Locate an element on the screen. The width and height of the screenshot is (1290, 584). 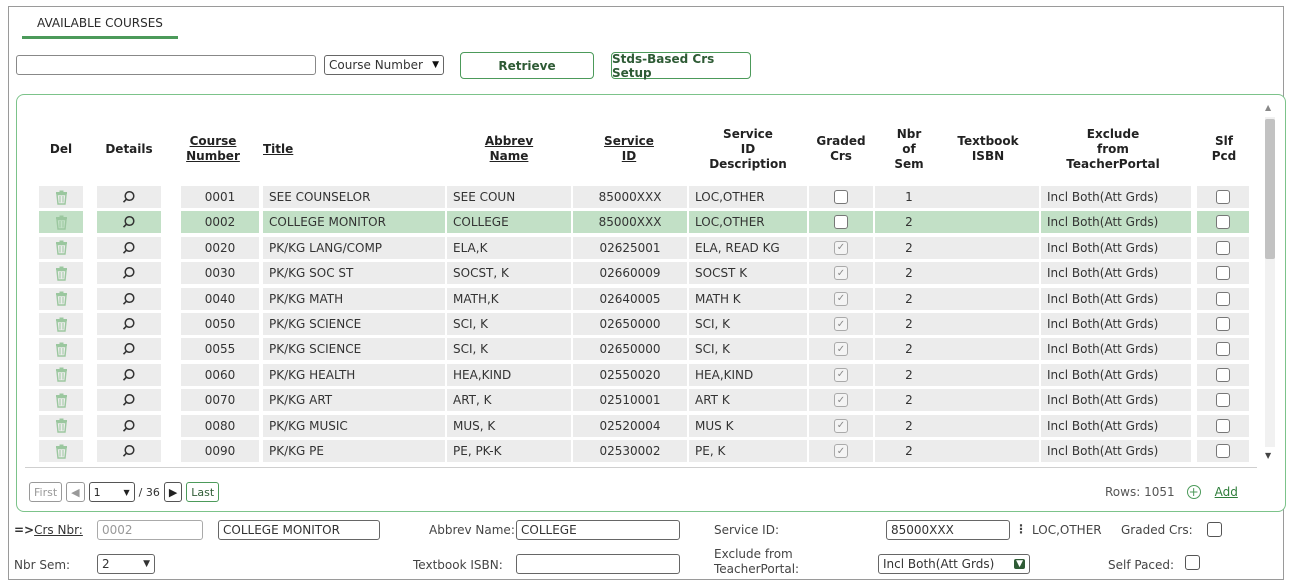
next-page-button: ▶ is located at coordinates (173, 492).